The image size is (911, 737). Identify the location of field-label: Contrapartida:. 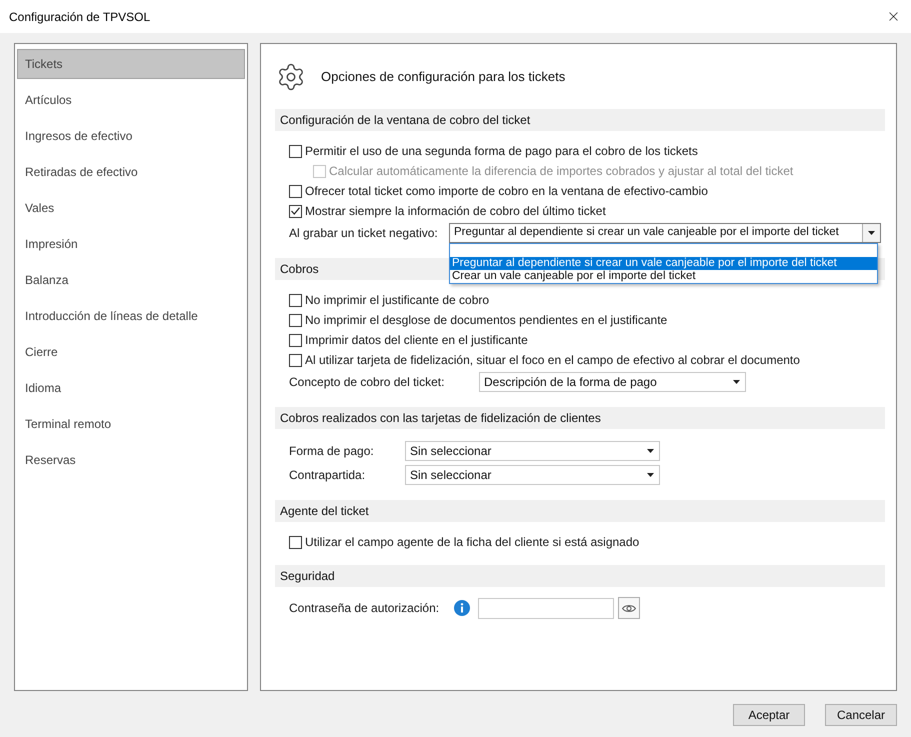
(327, 475).